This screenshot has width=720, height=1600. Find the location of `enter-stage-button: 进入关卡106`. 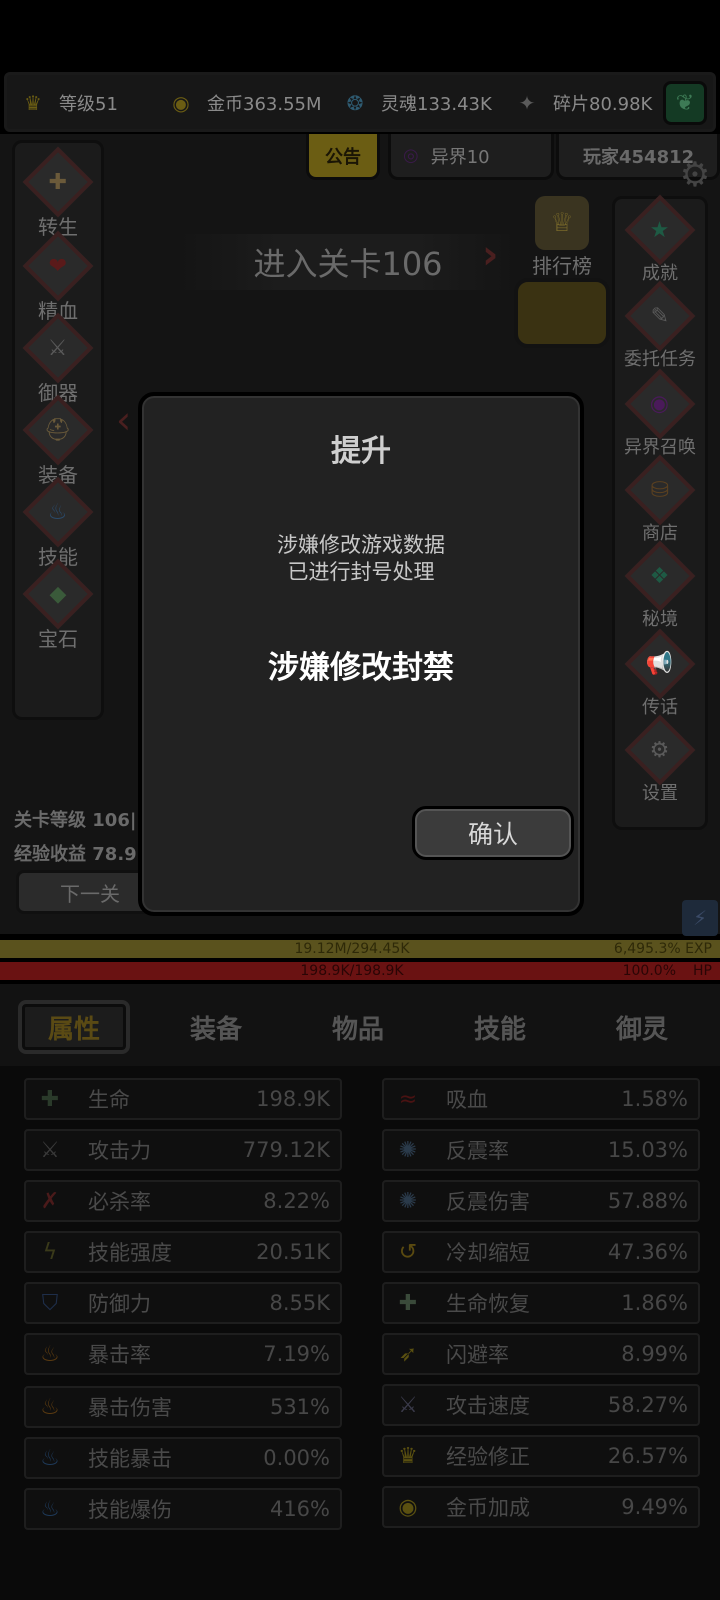

enter-stage-button: 进入关卡106 is located at coordinates (348, 262).